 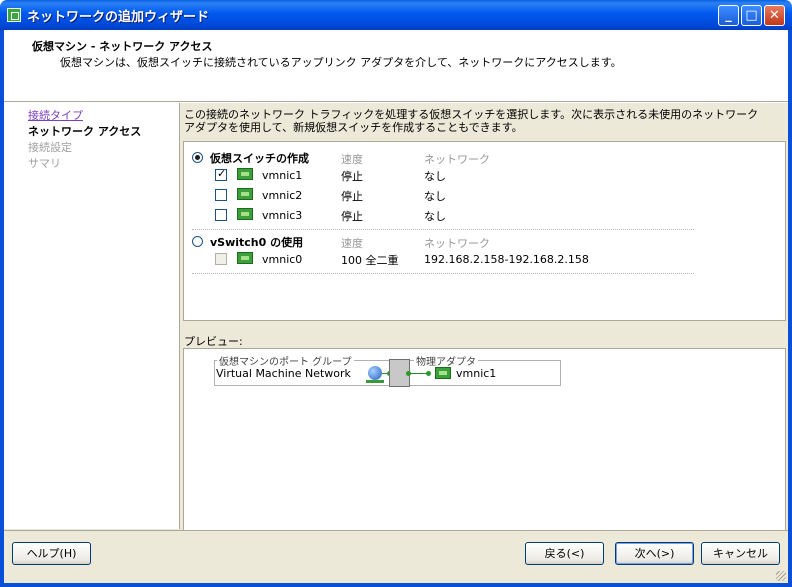 I want to click on virtual-machine-icon, so click(x=375, y=373).